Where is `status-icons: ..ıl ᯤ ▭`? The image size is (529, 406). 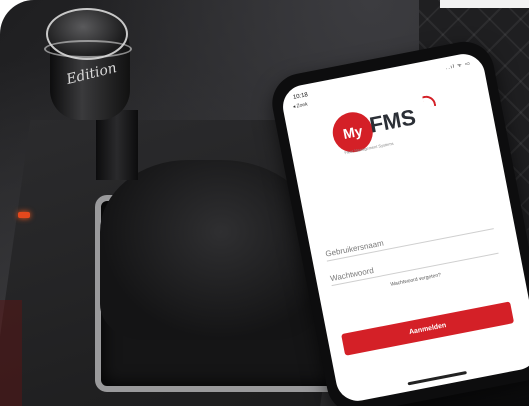 status-icons: ..ıl ᯤ ▭ is located at coordinates (458, 66).